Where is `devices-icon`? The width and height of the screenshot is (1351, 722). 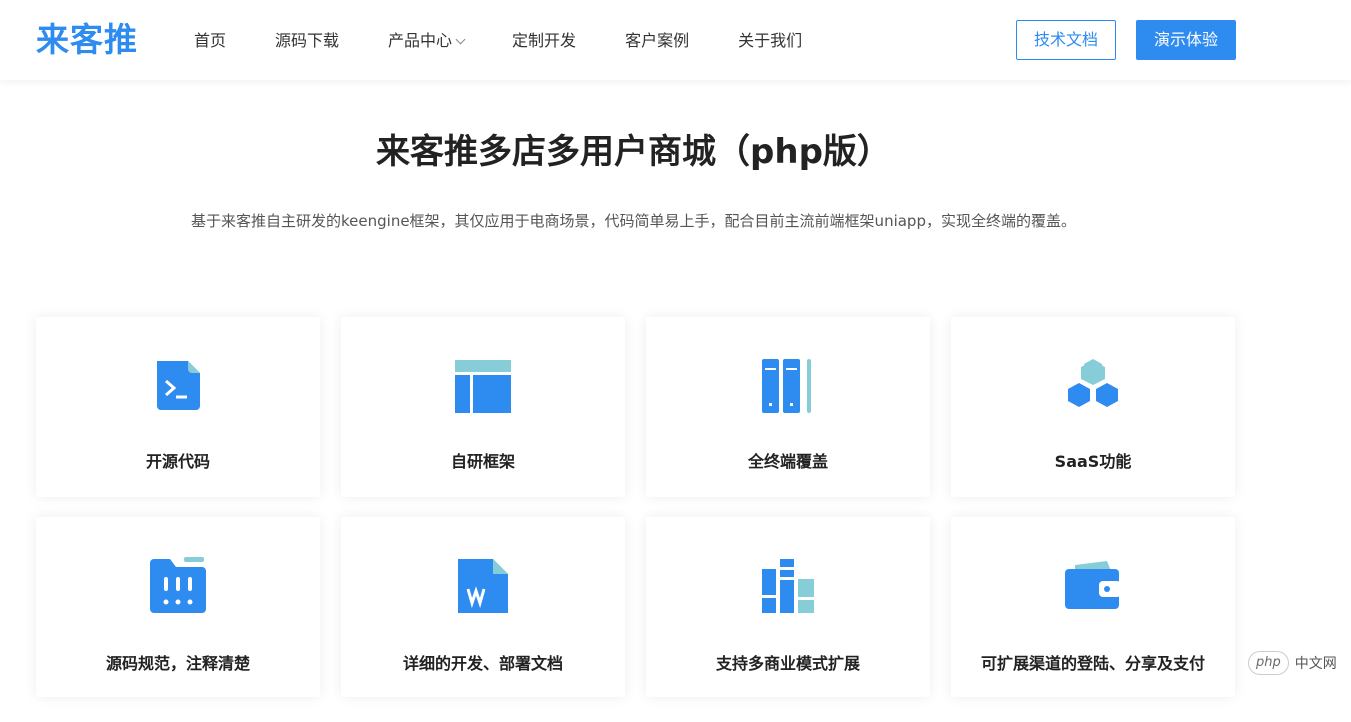 devices-icon is located at coordinates (786, 386).